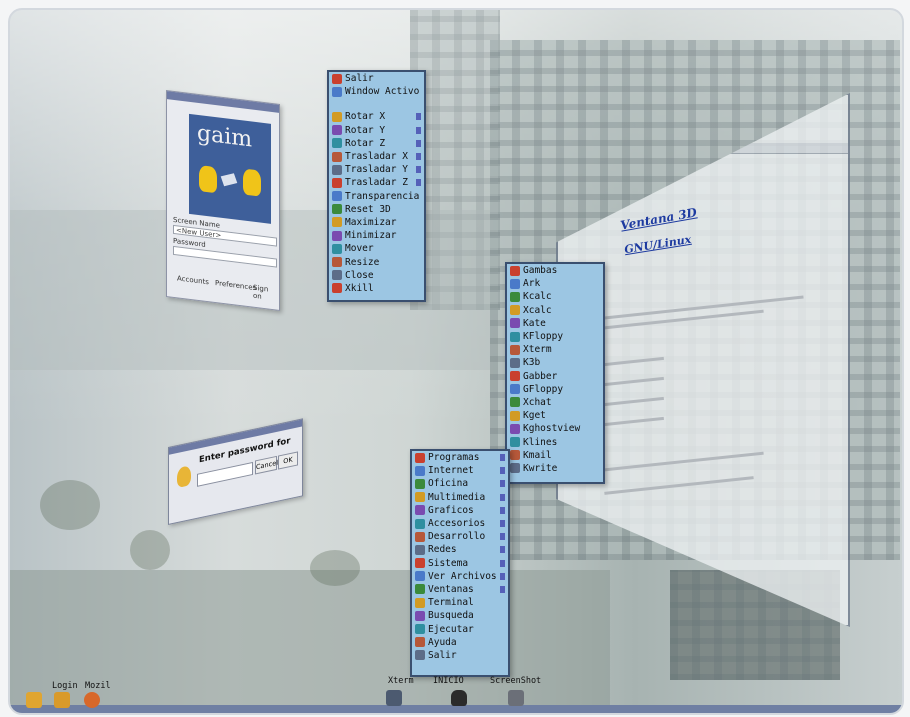 This screenshot has height=717, width=910. I want to click on menu-item-klines: Klines, so click(555, 441).